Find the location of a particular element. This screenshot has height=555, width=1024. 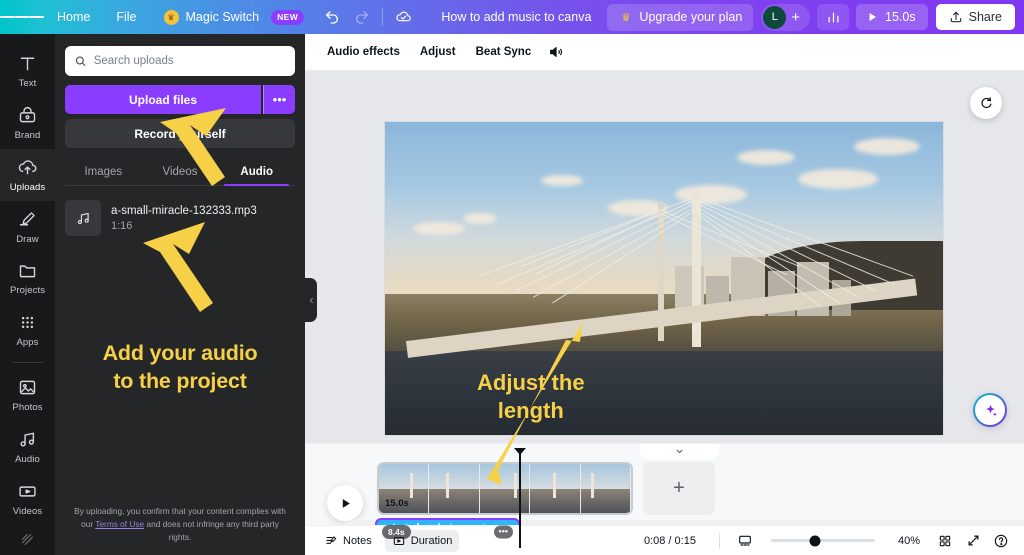

terms-of-use-link: Terms of Use is located at coordinates (119, 524).